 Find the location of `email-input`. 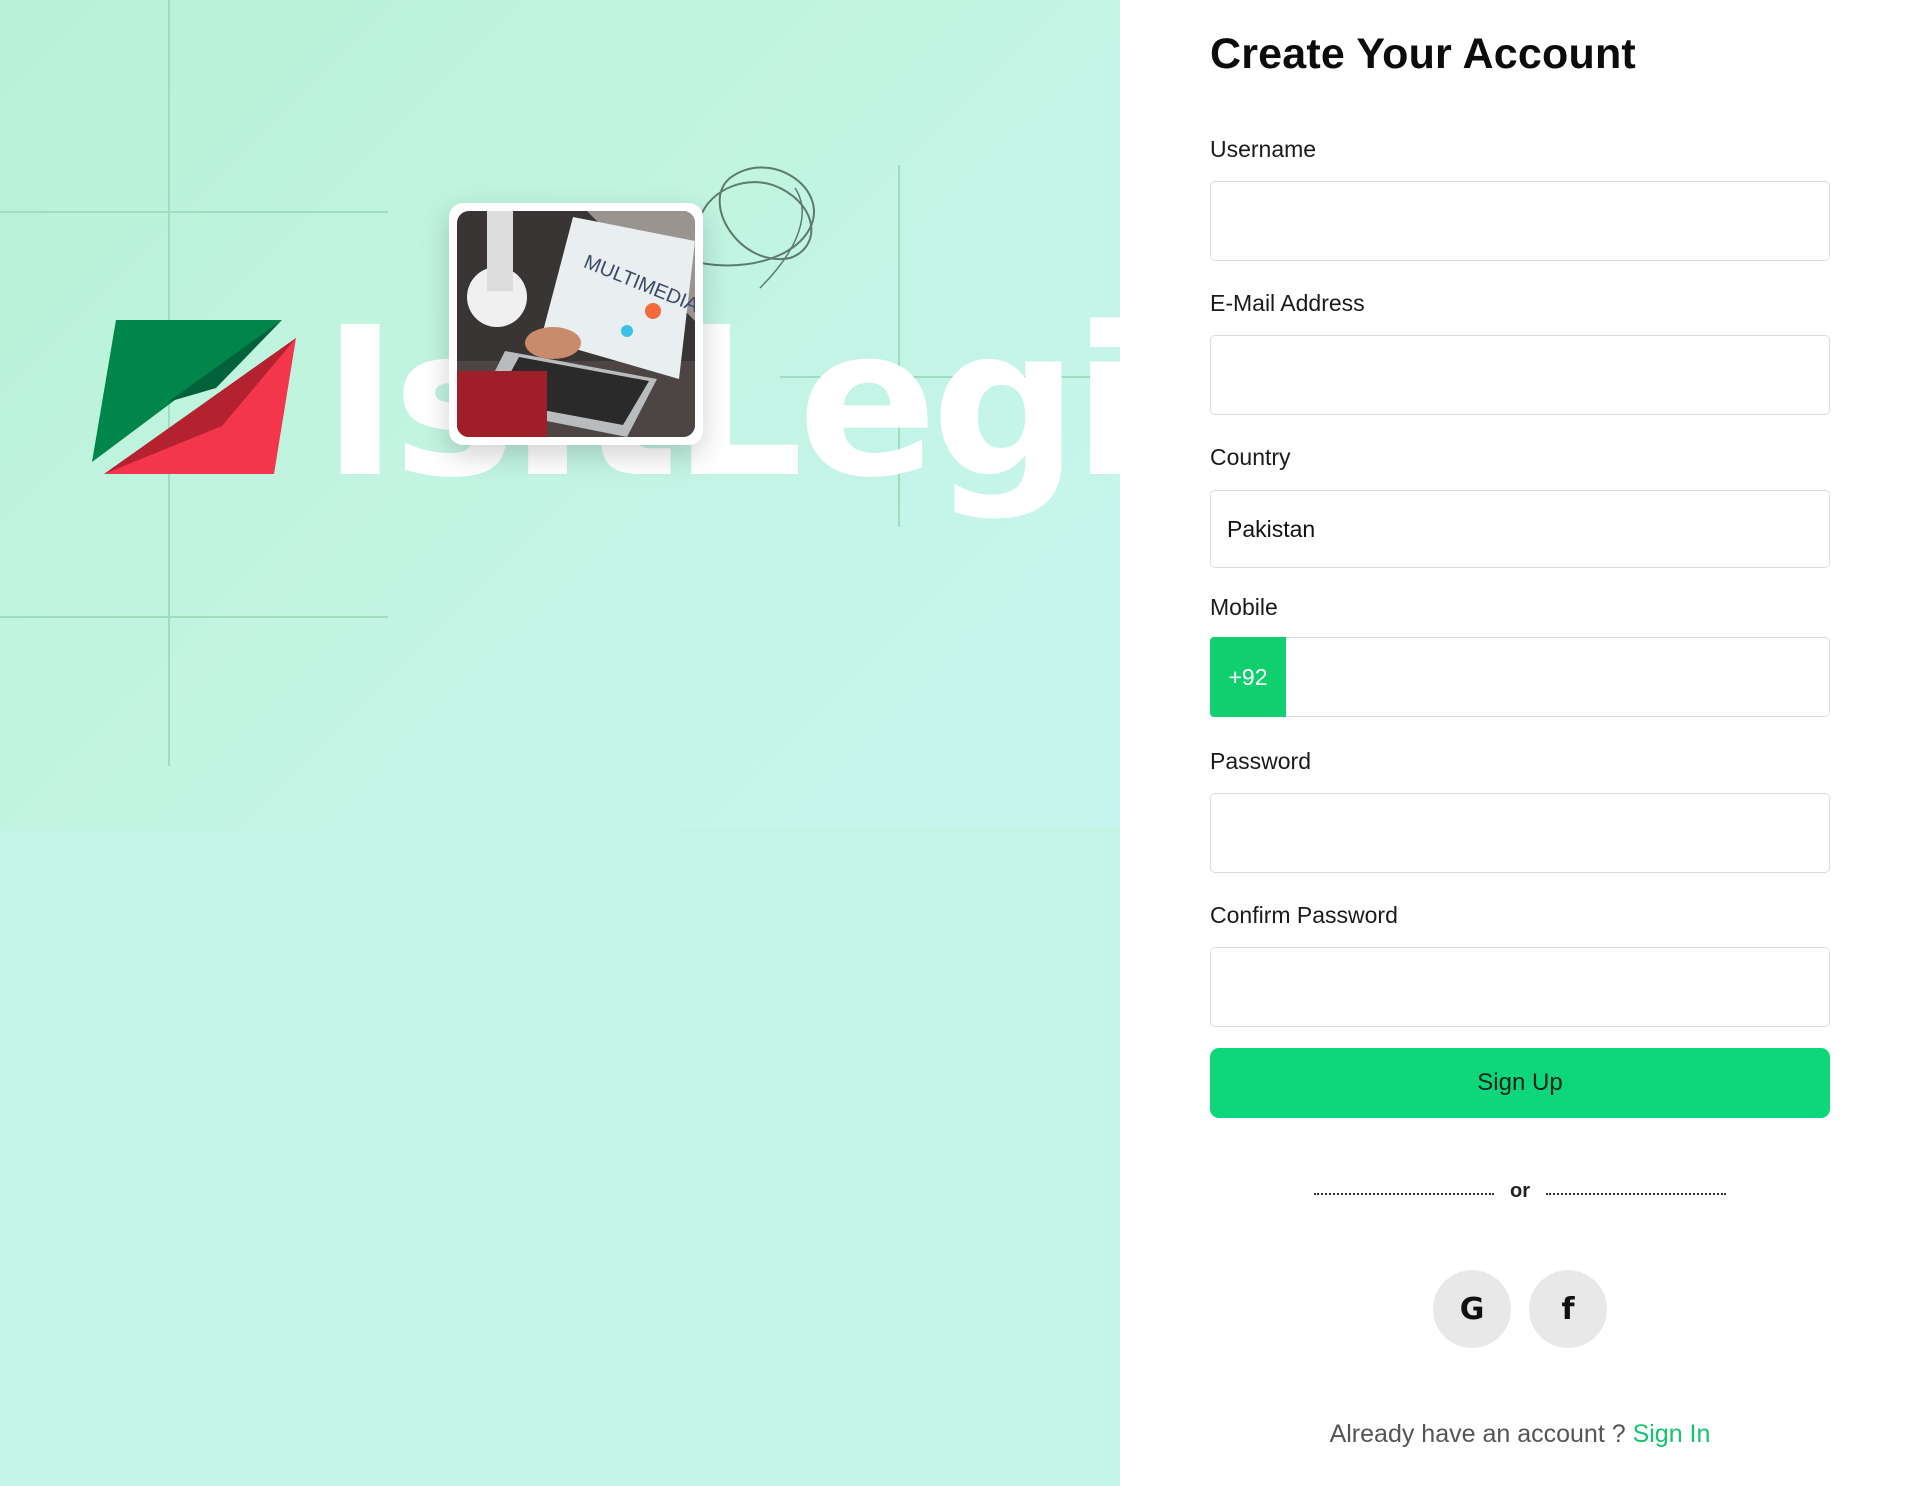

email-input is located at coordinates (1520, 375).